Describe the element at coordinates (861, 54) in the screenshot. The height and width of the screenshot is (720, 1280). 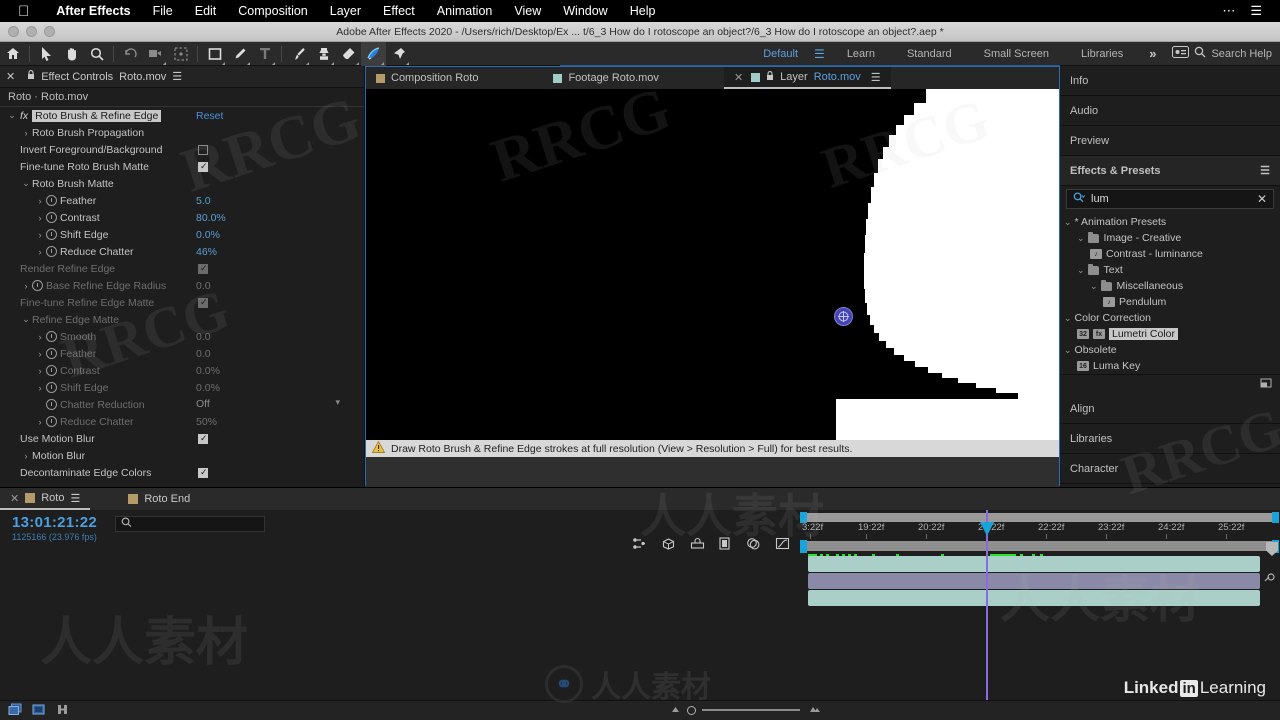
I see `workspace-tab-learn: Learn` at that location.